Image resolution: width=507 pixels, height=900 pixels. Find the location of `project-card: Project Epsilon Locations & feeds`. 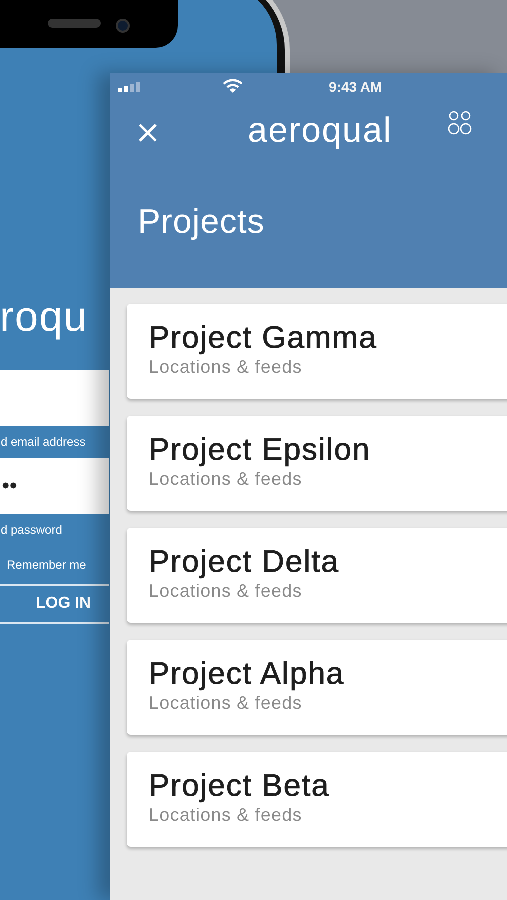

project-card: Project Epsilon Locations & feeds is located at coordinates (317, 463).